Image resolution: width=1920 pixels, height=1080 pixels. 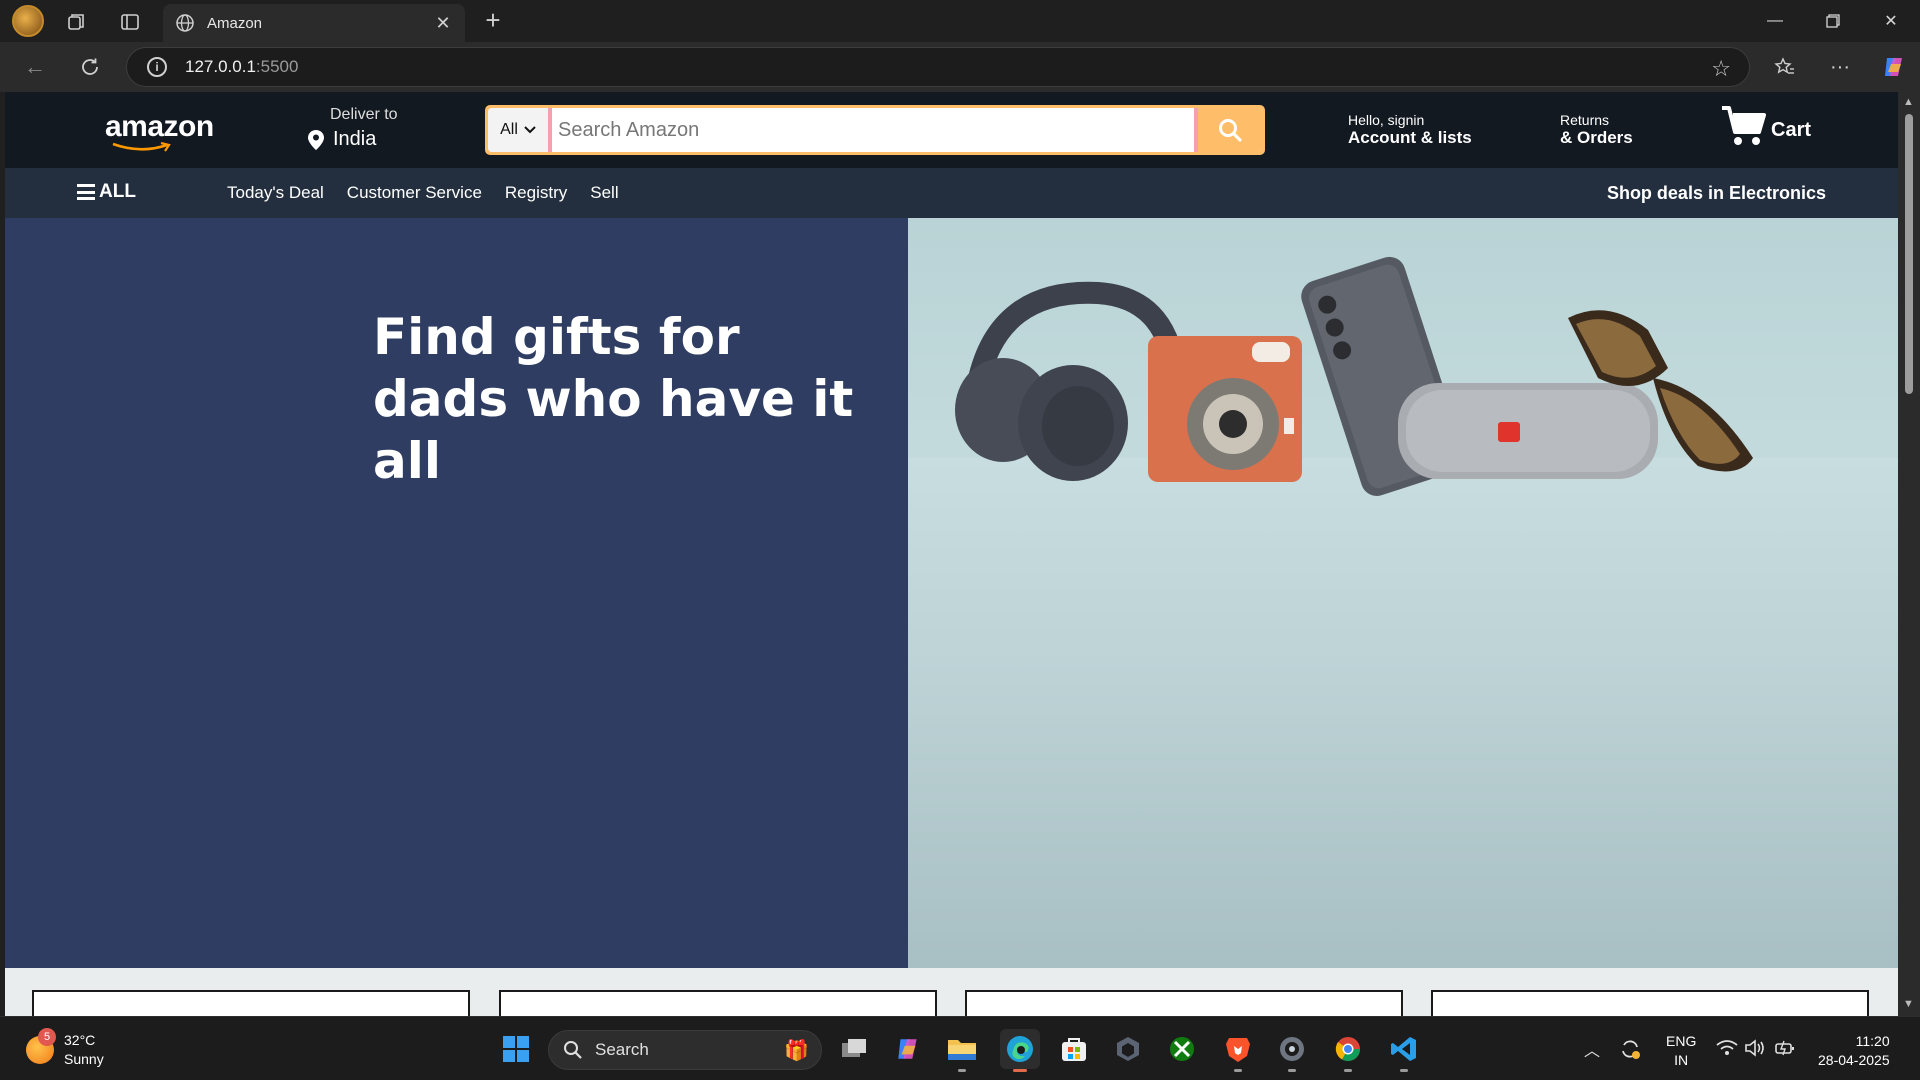 I want to click on profile-avatar, so click(x=28, y=21).